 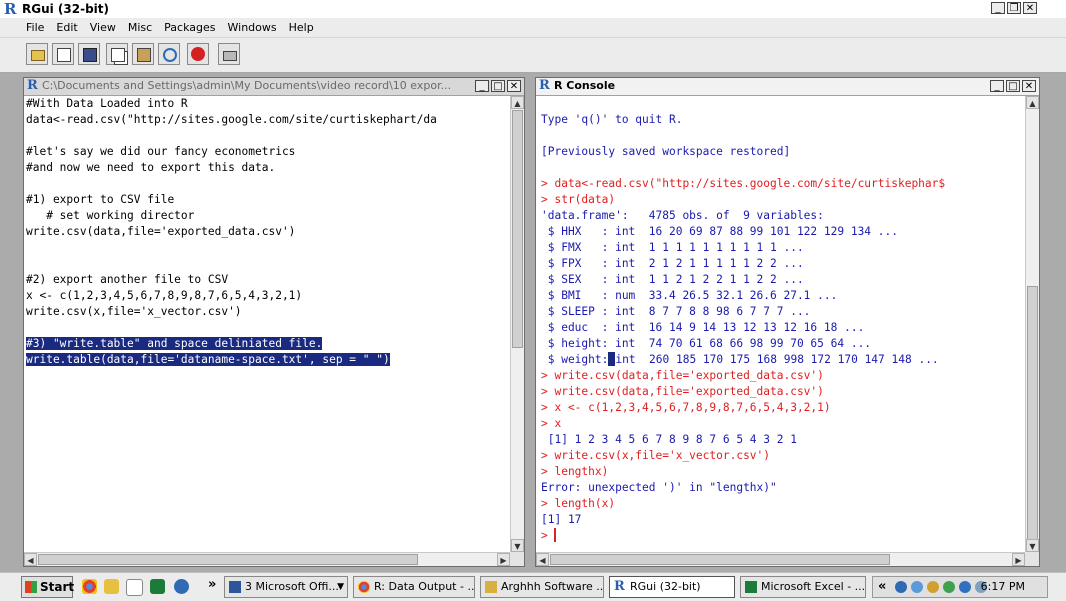 I want to click on script-minimize-button: _, so click(x=482, y=86).